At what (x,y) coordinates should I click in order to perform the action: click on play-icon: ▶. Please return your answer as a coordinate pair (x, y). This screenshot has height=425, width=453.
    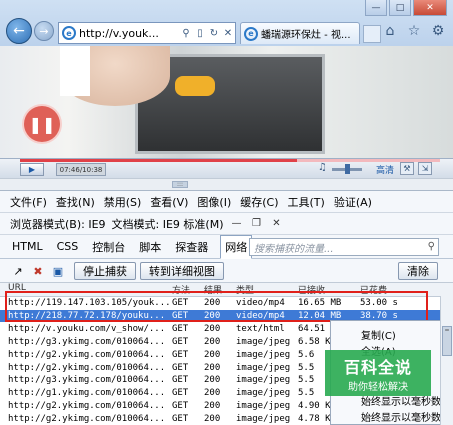
    Looking at the image, I should click on (32, 169).